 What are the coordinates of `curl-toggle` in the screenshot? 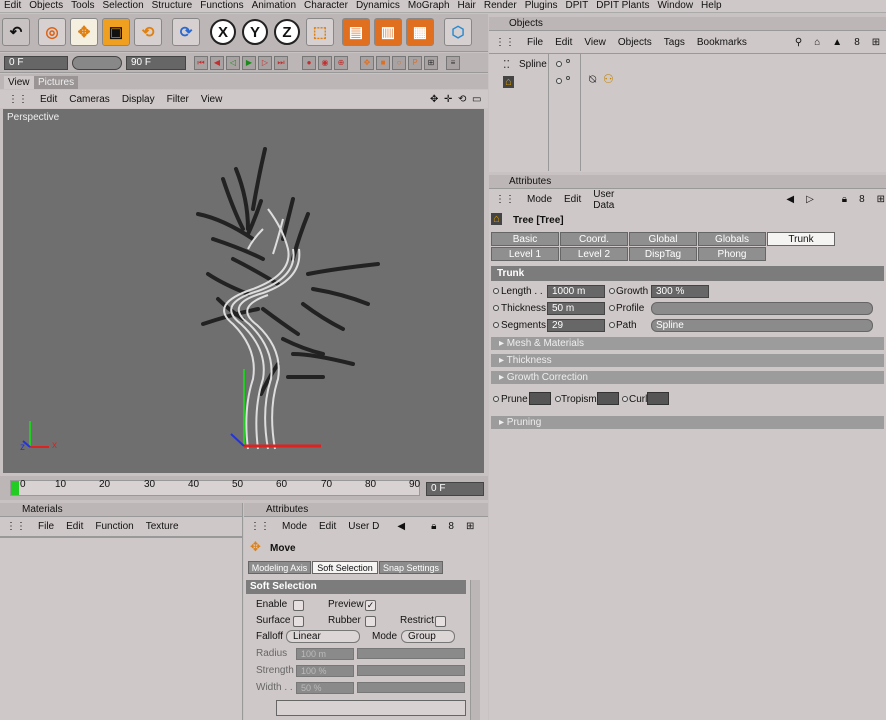 It's located at (658, 398).